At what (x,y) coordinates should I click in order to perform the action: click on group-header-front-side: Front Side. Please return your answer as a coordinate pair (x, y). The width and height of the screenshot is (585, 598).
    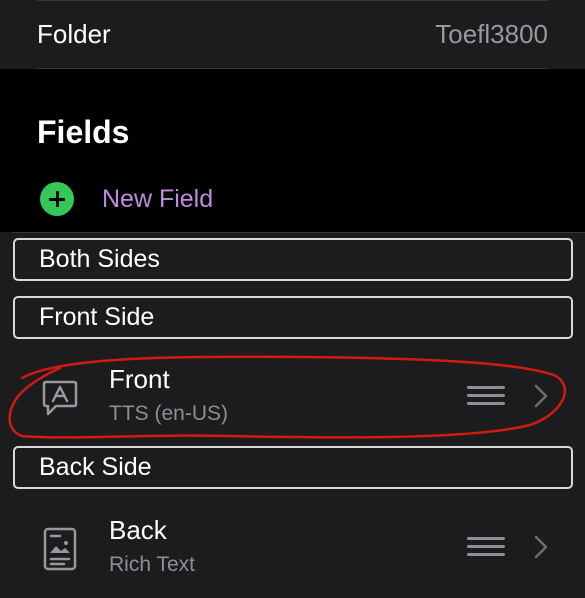
    Looking at the image, I should click on (293, 317).